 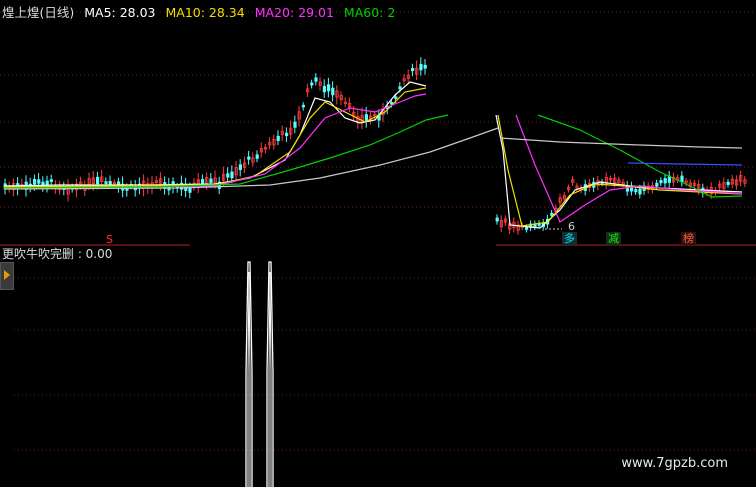 What do you see at coordinates (571, 226) in the screenshot?
I see `low-price-marker: 6` at bounding box center [571, 226].